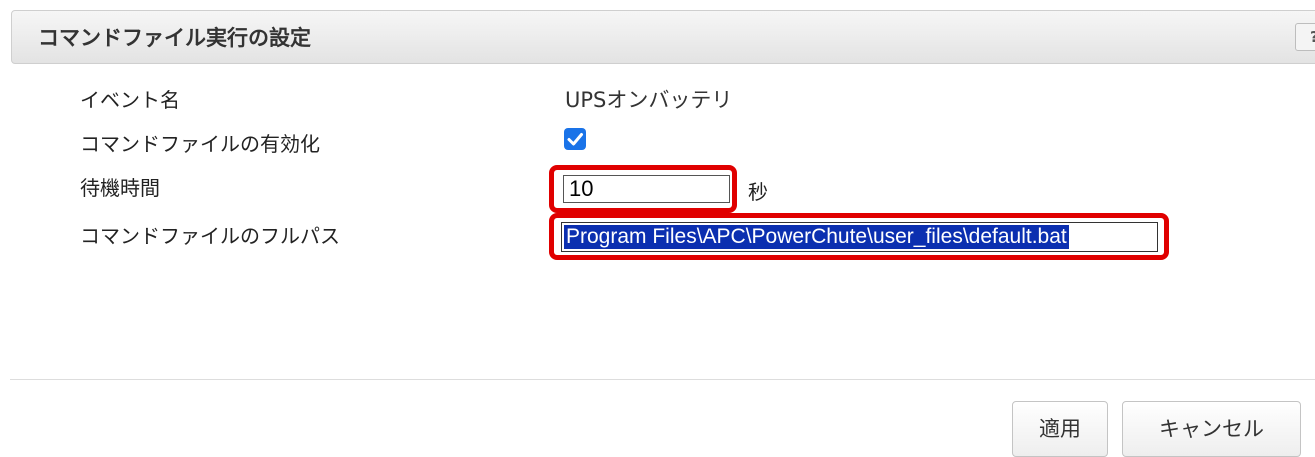 Image resolution: width=1315 pixels, height=457 pixels. Describe the element at coordinates (859, 236) in the screenshot. I see `full-path-highlight` at that location.